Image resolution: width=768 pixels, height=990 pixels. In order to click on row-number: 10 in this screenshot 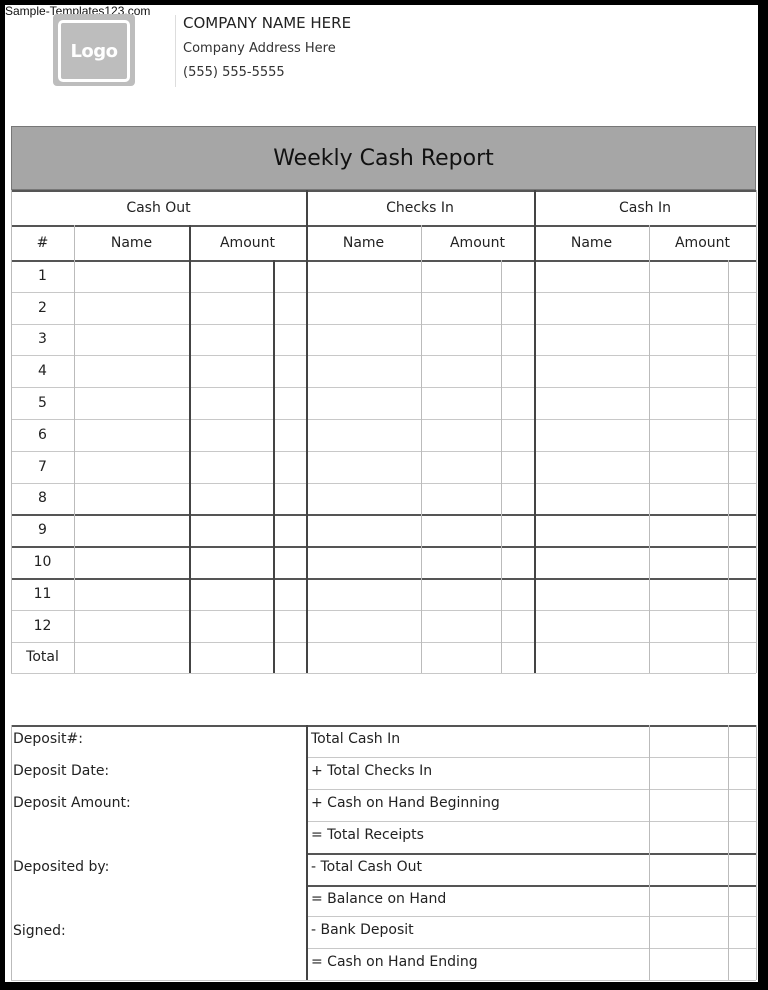, I will do `click(42, 562)`.